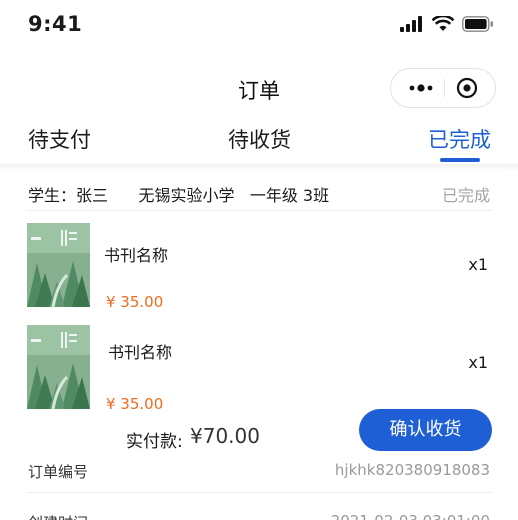 The width and height of the screenshot is (518, 520). What do you see at coordinates (55, 24) in the screenshot?
I see `status-time: 9:41` at bounding box center [55, 24].